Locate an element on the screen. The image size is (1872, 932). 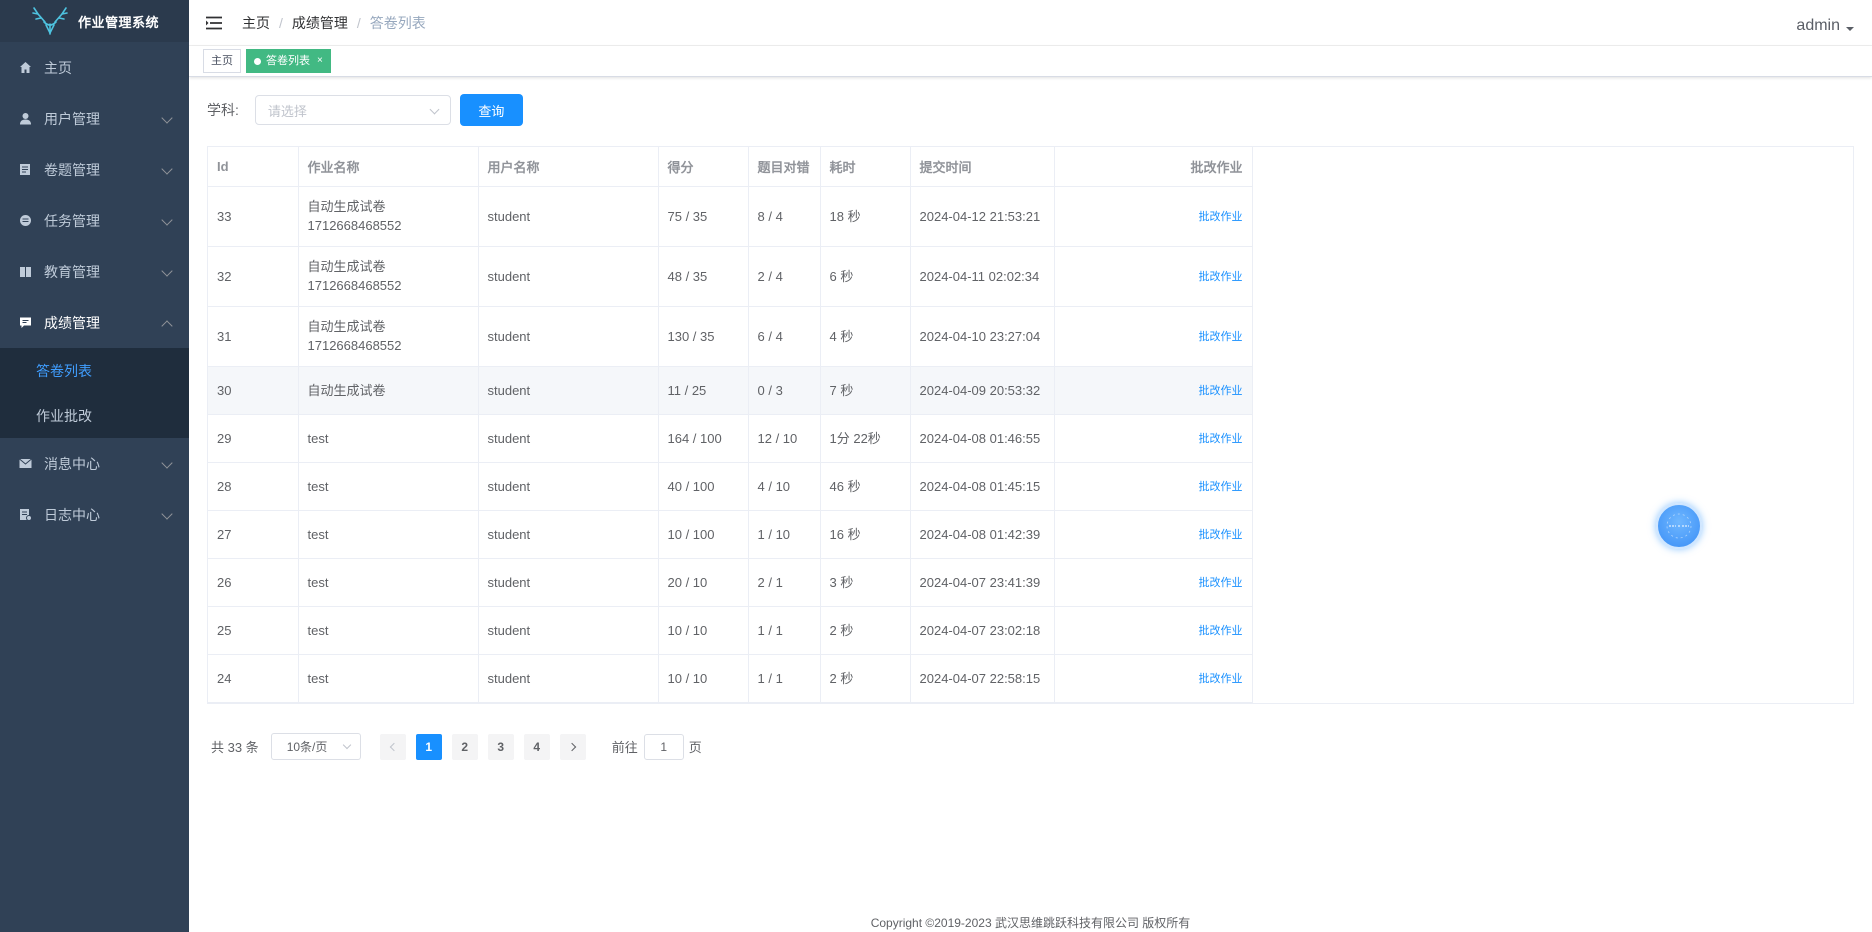
cell-name: 自动生成试卷1712668468552 is located at coordinates (388, 336).